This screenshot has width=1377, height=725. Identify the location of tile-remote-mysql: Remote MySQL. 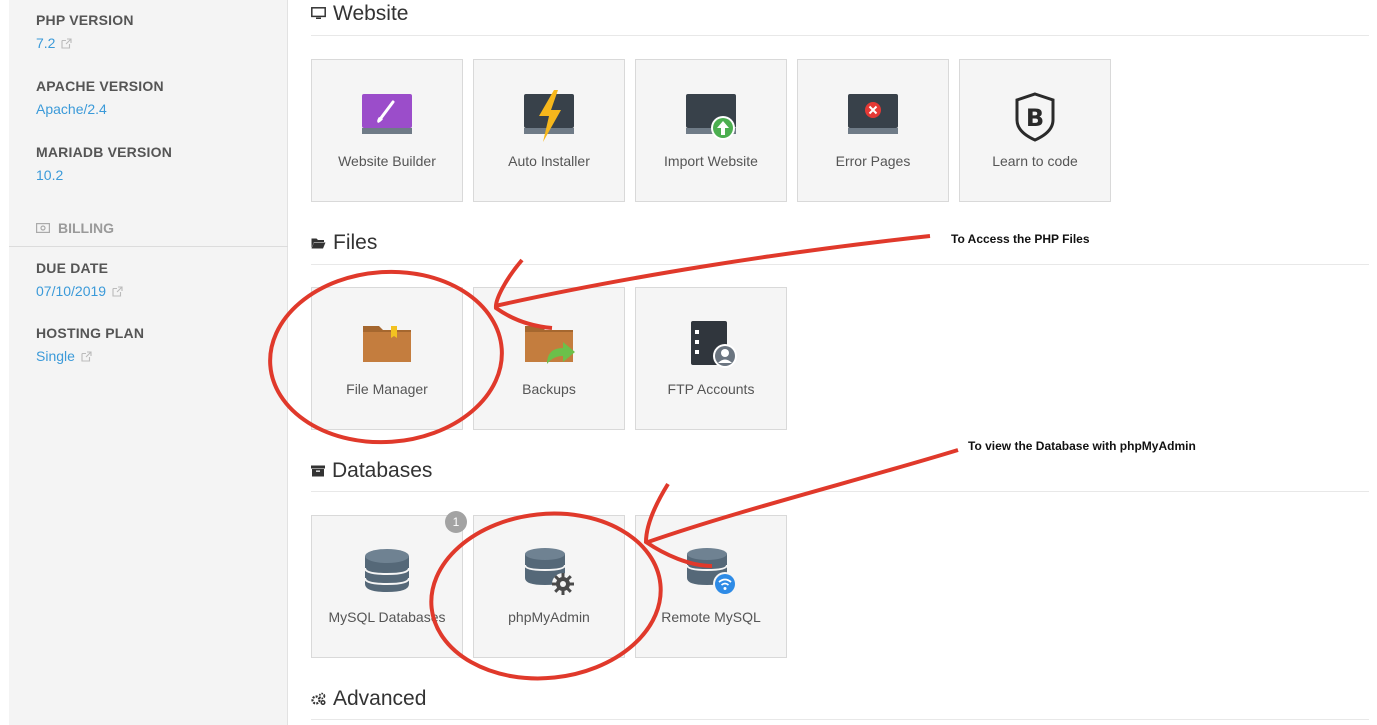
(711, 586).